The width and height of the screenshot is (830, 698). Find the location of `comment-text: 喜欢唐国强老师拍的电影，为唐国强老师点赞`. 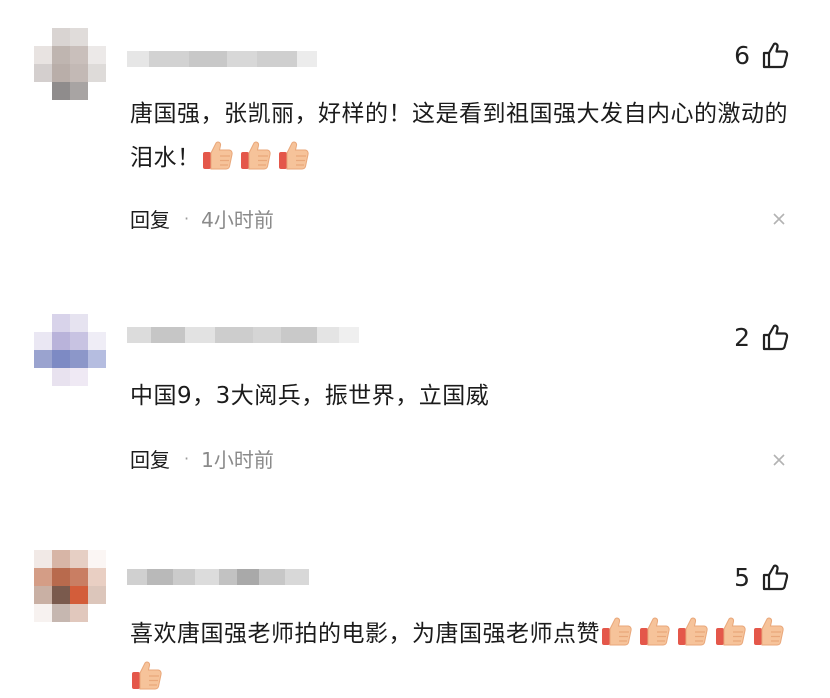

comment-text: 喜欢唐国强老师拍的电影，为唐国强老师点赞 is located at coordinates (460, 655).